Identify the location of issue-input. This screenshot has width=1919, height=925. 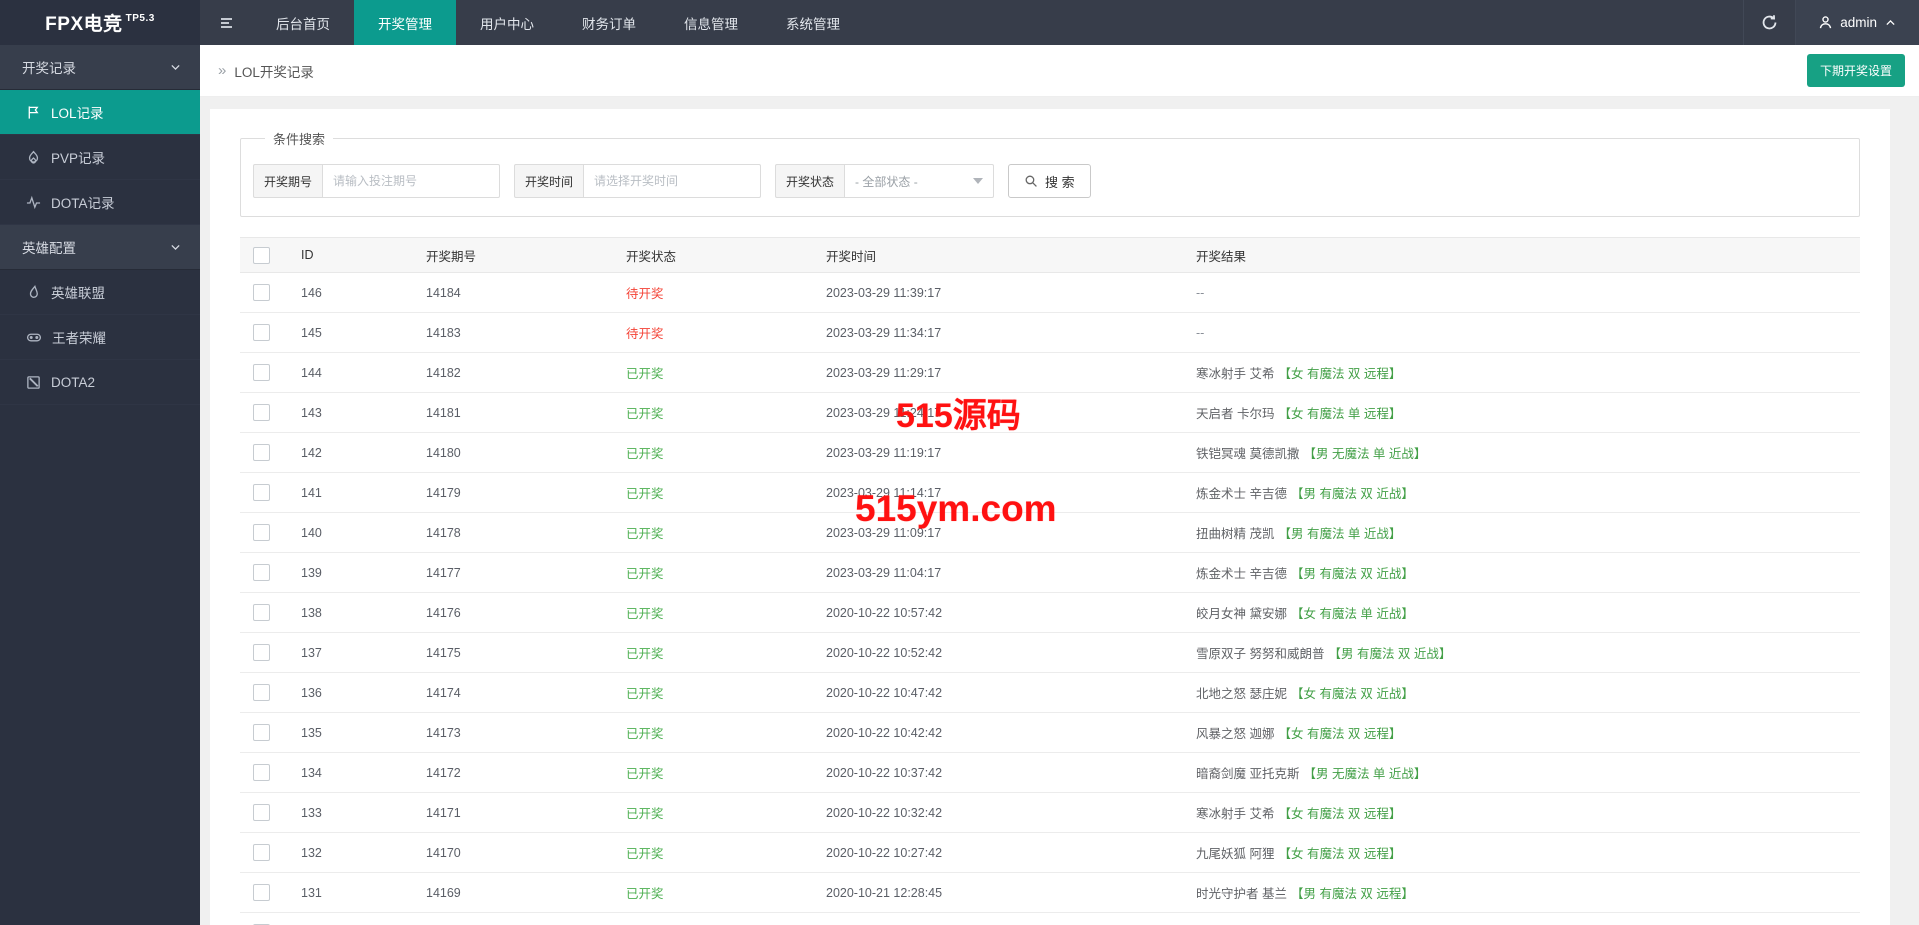
(411, 181).